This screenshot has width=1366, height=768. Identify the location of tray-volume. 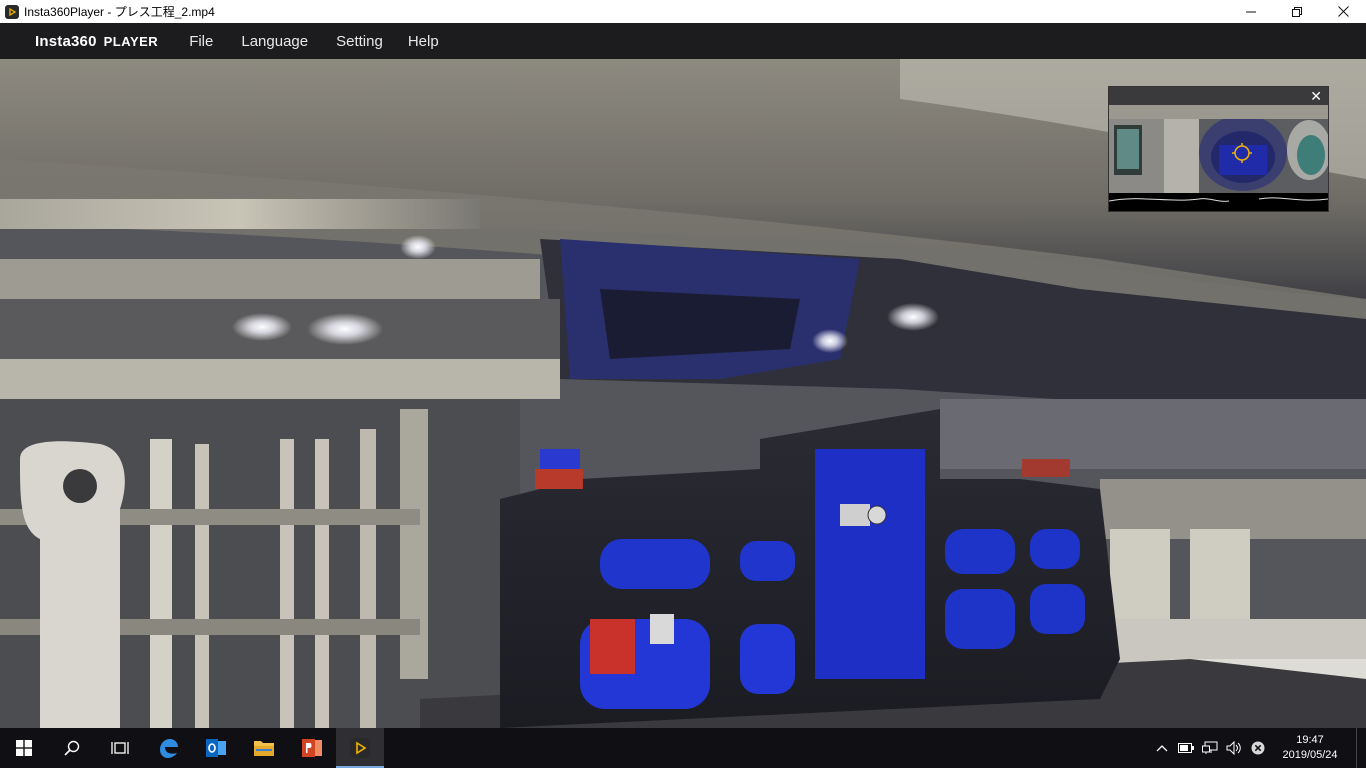
(1234, 748).